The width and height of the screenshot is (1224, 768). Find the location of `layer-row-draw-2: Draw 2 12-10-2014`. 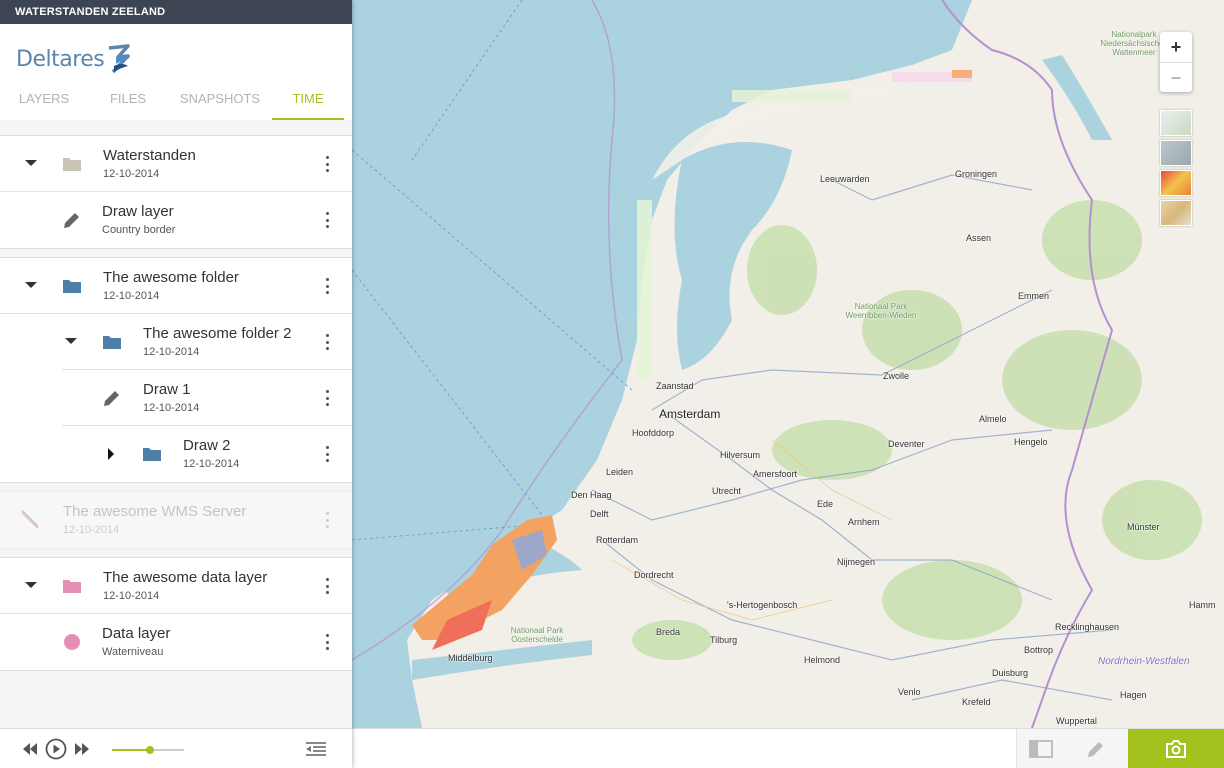

layer-row-draw-2: Draw 2 12-10-2014 is located at coordinates (207, 454).